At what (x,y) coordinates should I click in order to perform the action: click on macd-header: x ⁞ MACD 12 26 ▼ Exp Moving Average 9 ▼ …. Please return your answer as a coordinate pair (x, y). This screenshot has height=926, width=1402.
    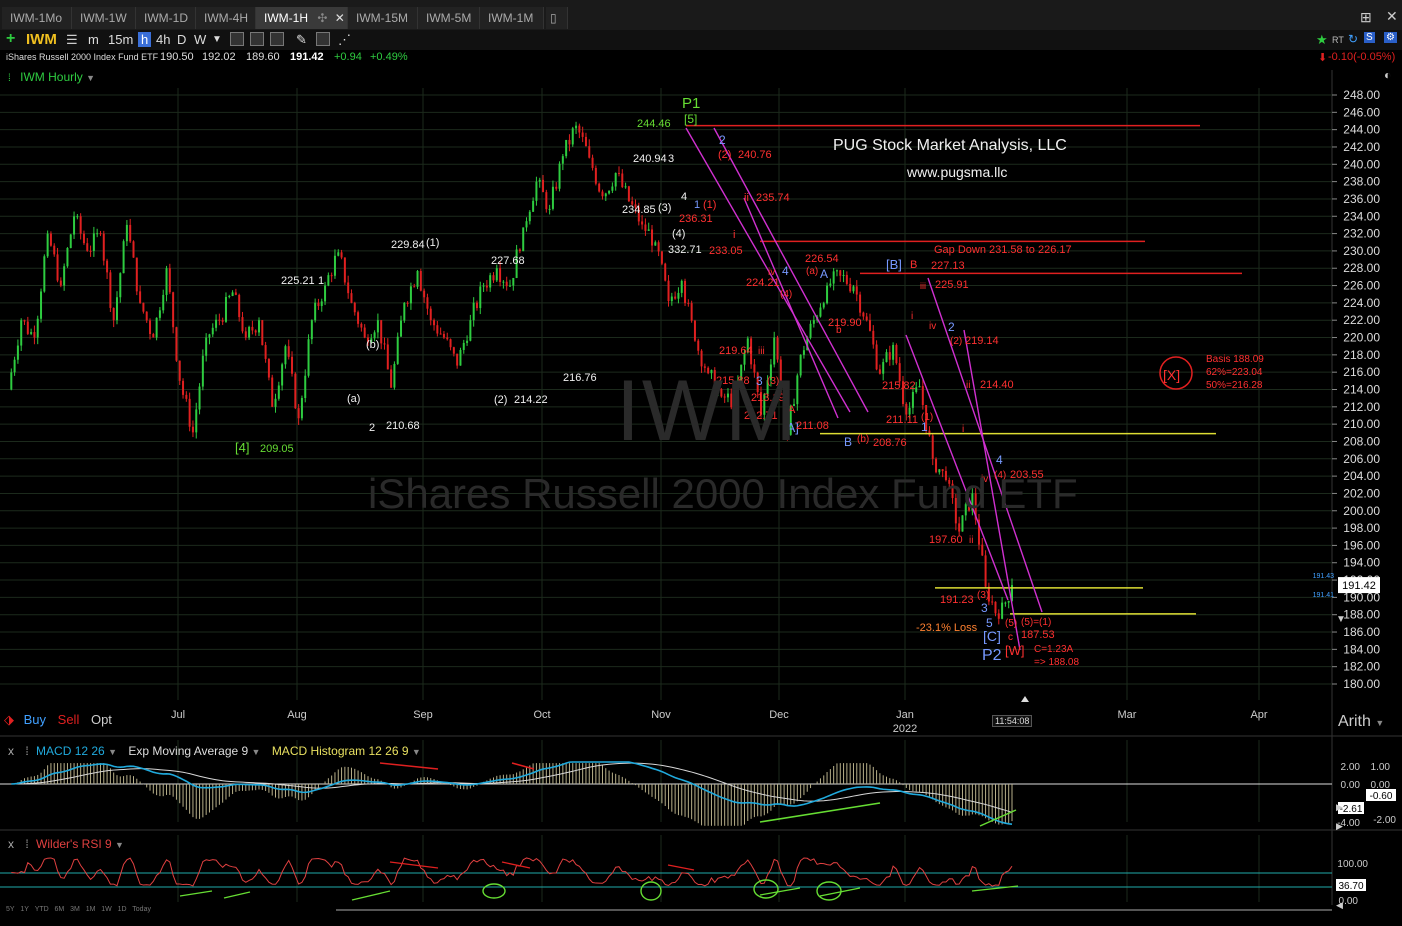
    Looking at the image, I should click on (214, 751).